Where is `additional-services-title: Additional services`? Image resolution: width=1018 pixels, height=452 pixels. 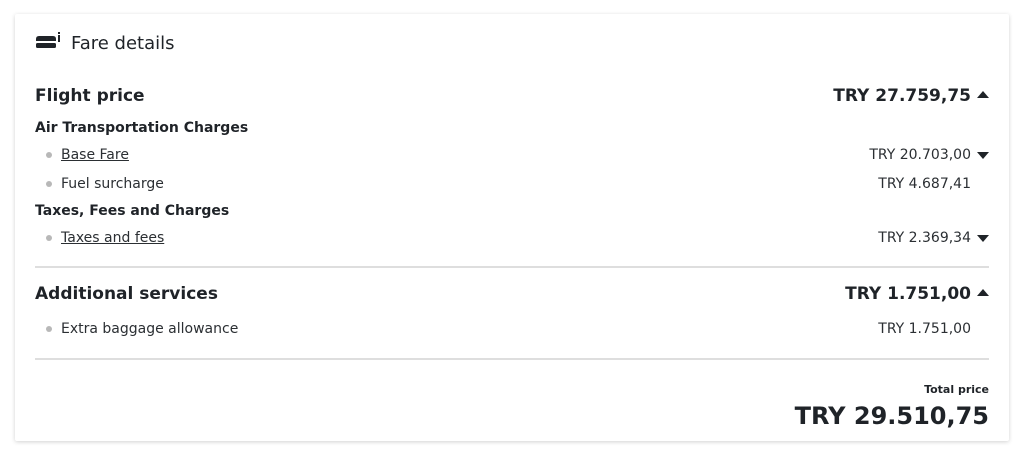
additional-services-title: Additional services is located at coordinates (126, 294).